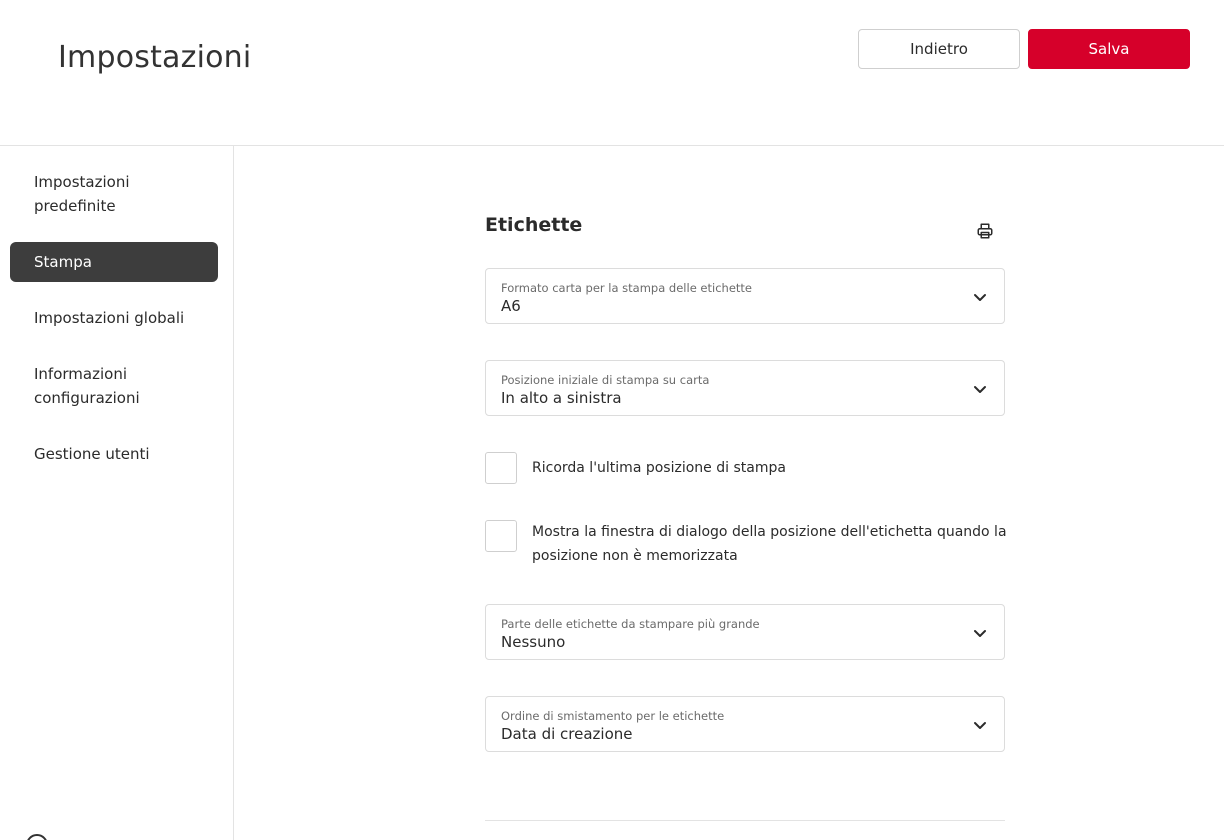  What do you see at coordinates (659, 468) in the screenshot?
I see `remember-position-label: Ricorda l'ultima posizione di stampa` at bounding box center [659, 468].